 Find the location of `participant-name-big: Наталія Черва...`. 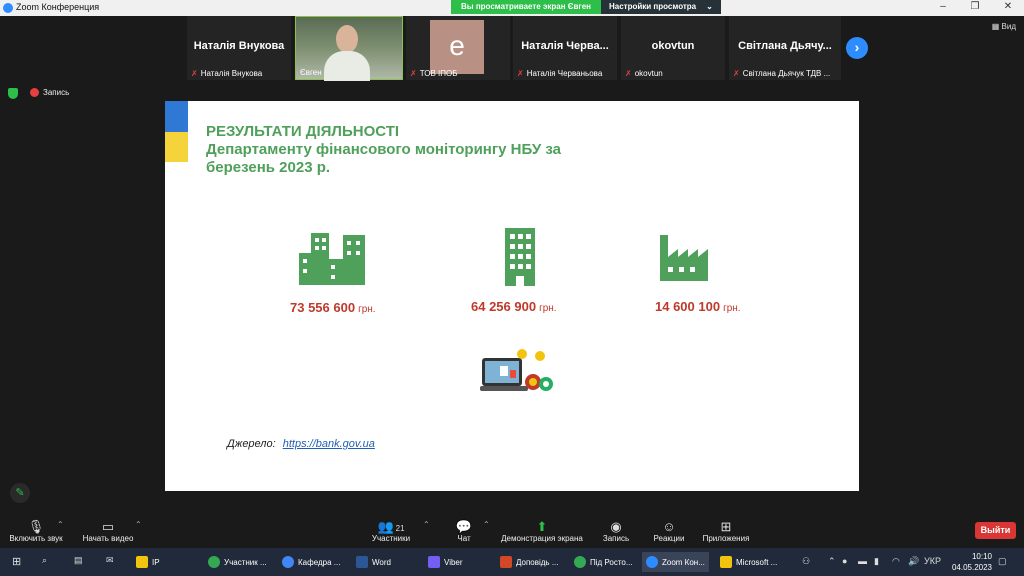

participant-name-big: Наталія Черва... is located at coordinates (565, 46).